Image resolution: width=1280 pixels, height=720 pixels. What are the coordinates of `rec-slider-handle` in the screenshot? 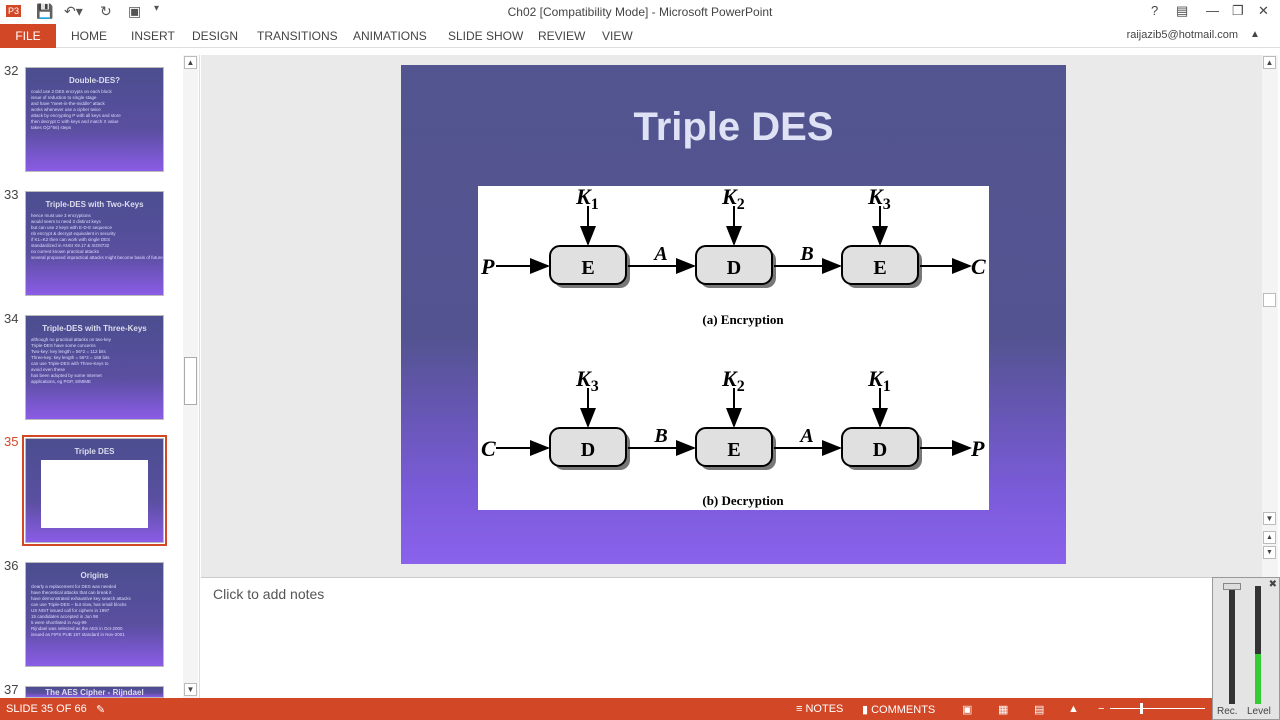 It's located at (1232, 586).